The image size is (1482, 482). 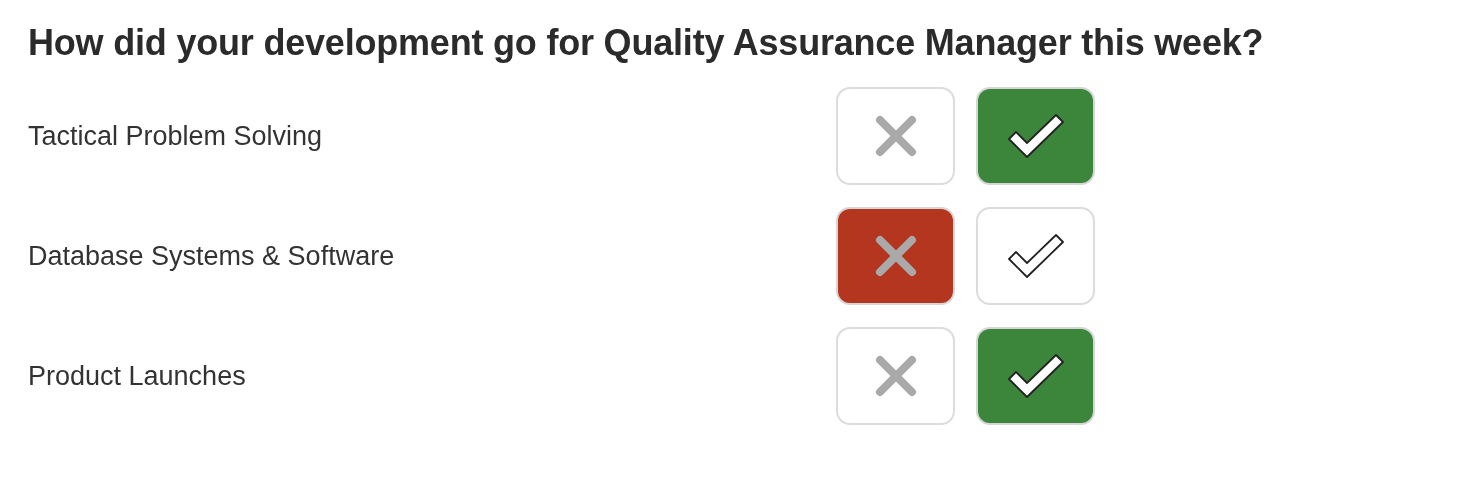 What do you see at coordinates (176, 136) in the screenshot?
I see `skill-label: Tactical Problem Solving` at bounding box center [176, 136].